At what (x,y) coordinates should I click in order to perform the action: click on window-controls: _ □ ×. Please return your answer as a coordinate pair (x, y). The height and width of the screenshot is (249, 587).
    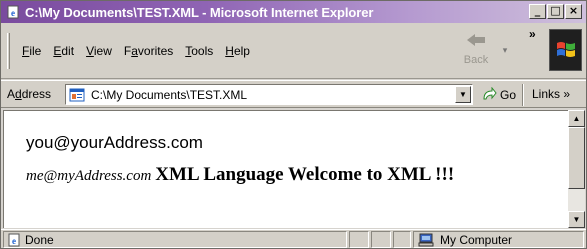
    Looking at the image, I should click on (555, 11).